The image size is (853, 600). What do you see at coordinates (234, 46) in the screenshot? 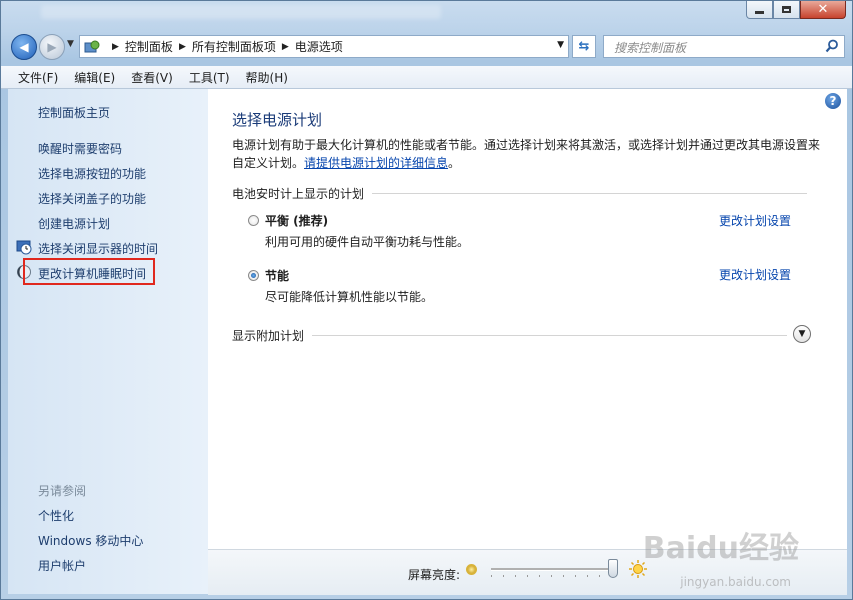
I see `breadcrumb-item-all-items: 所有控制面板项` at bounding box center [234, 46].